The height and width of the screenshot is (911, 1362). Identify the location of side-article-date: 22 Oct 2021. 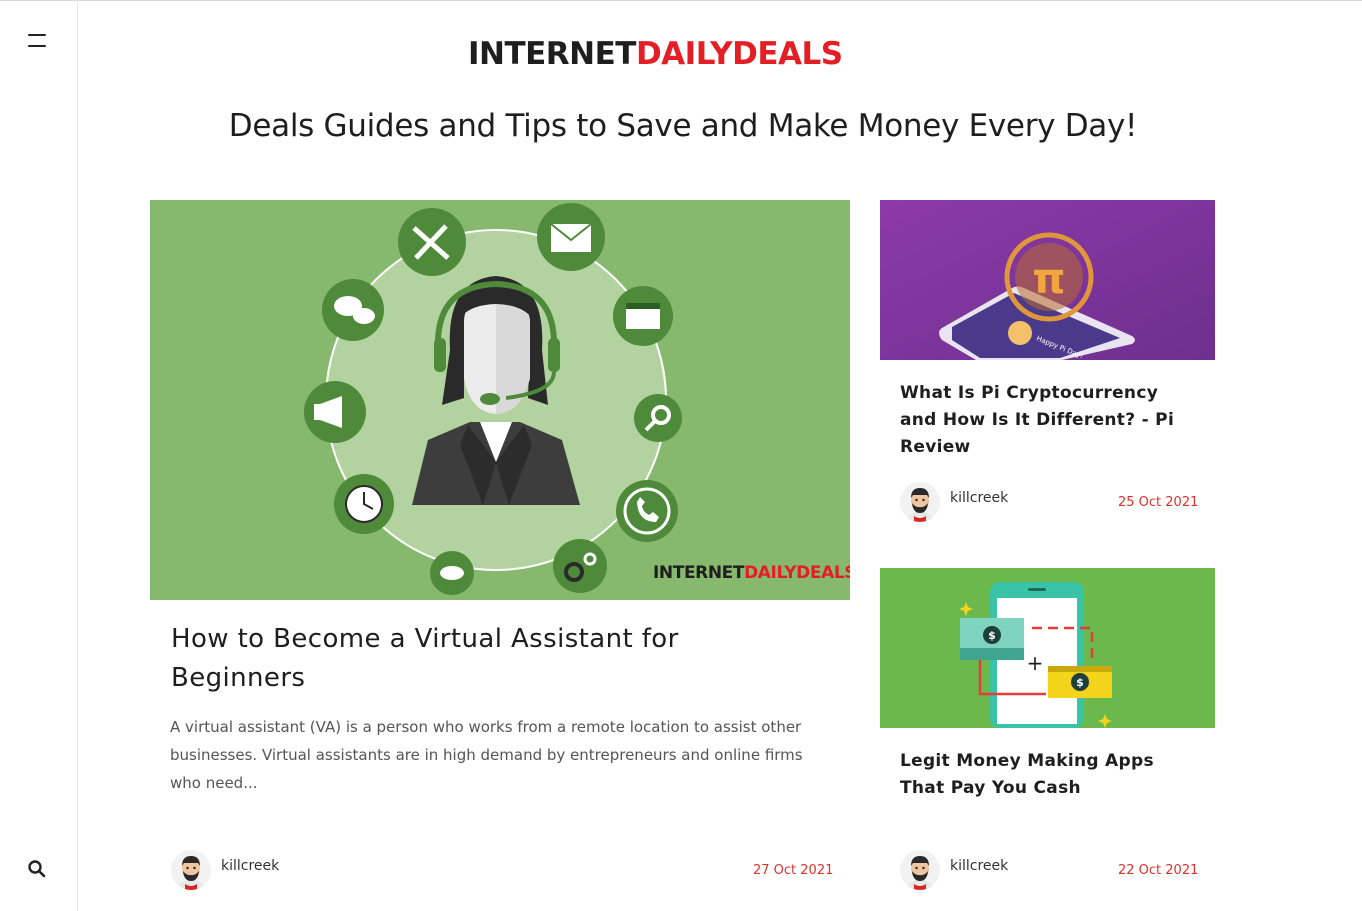
(1158, 870).